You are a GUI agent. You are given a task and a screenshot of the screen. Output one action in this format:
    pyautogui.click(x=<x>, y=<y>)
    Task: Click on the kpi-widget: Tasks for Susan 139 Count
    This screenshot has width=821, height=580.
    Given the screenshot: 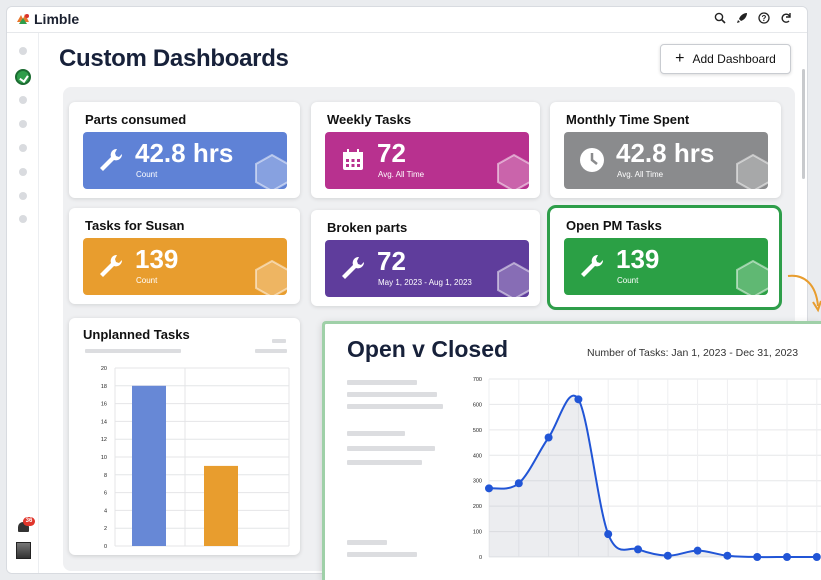 What is the action you would take?
    pyautogui.click(x=184, y=256)
    